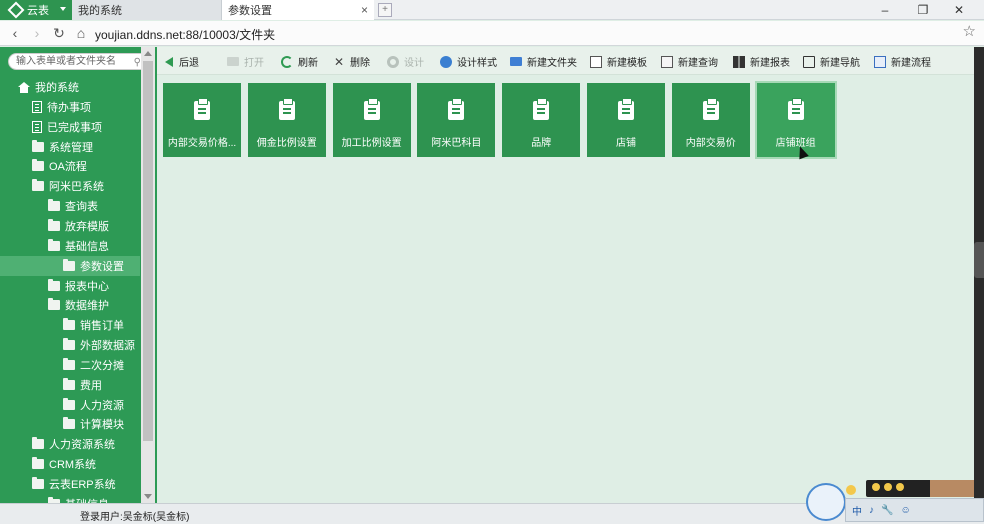 The width and height of the screenshot is (984, 524). I want to click on sidebar-item: 阿米巴系统, so click(70, 186).